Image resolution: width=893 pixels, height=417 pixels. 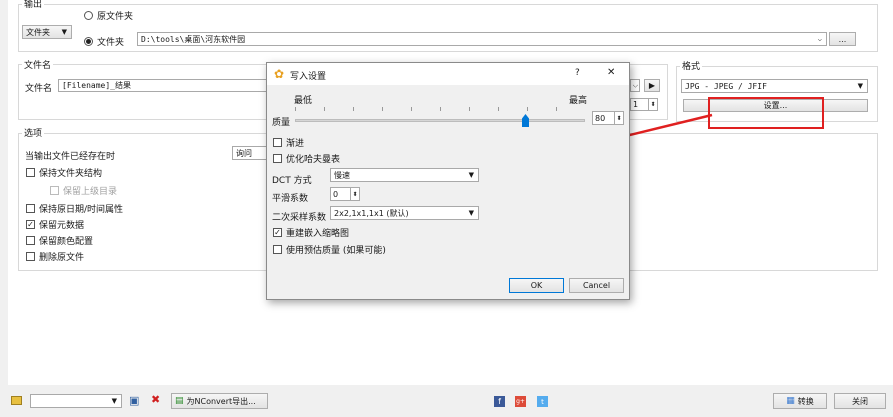 I want to click on smoothing-value: 0, so click(x=336, y=194).